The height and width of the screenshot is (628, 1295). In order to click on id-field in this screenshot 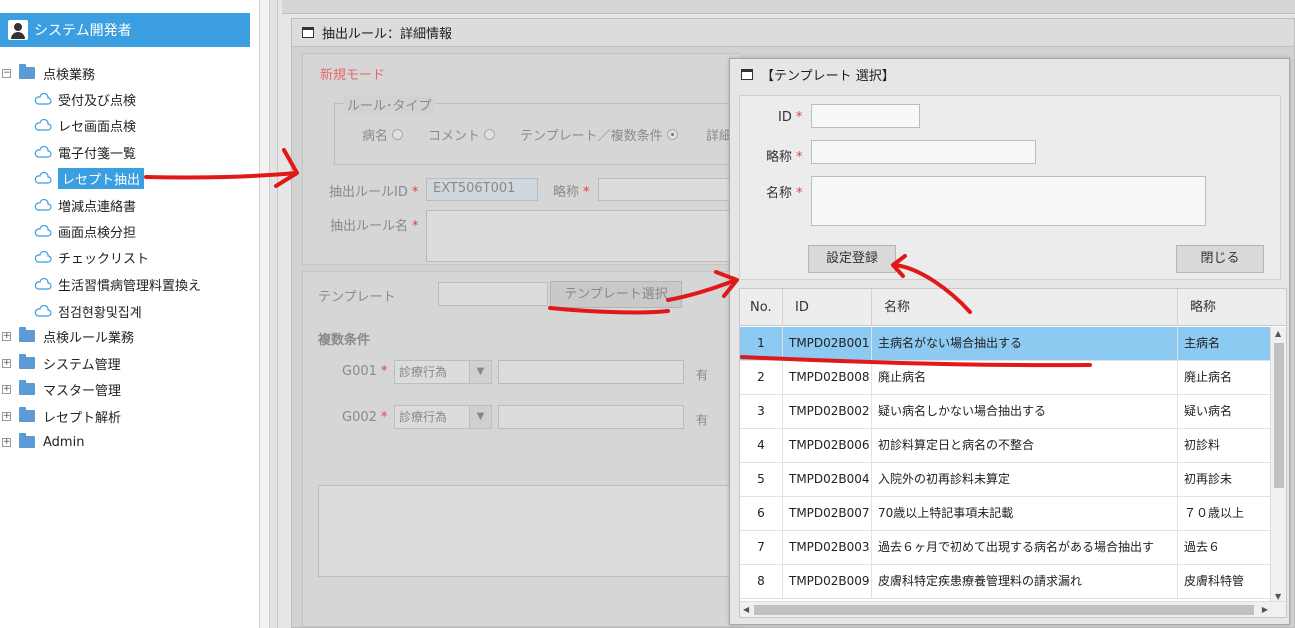, I will do `click(865, 116)`.